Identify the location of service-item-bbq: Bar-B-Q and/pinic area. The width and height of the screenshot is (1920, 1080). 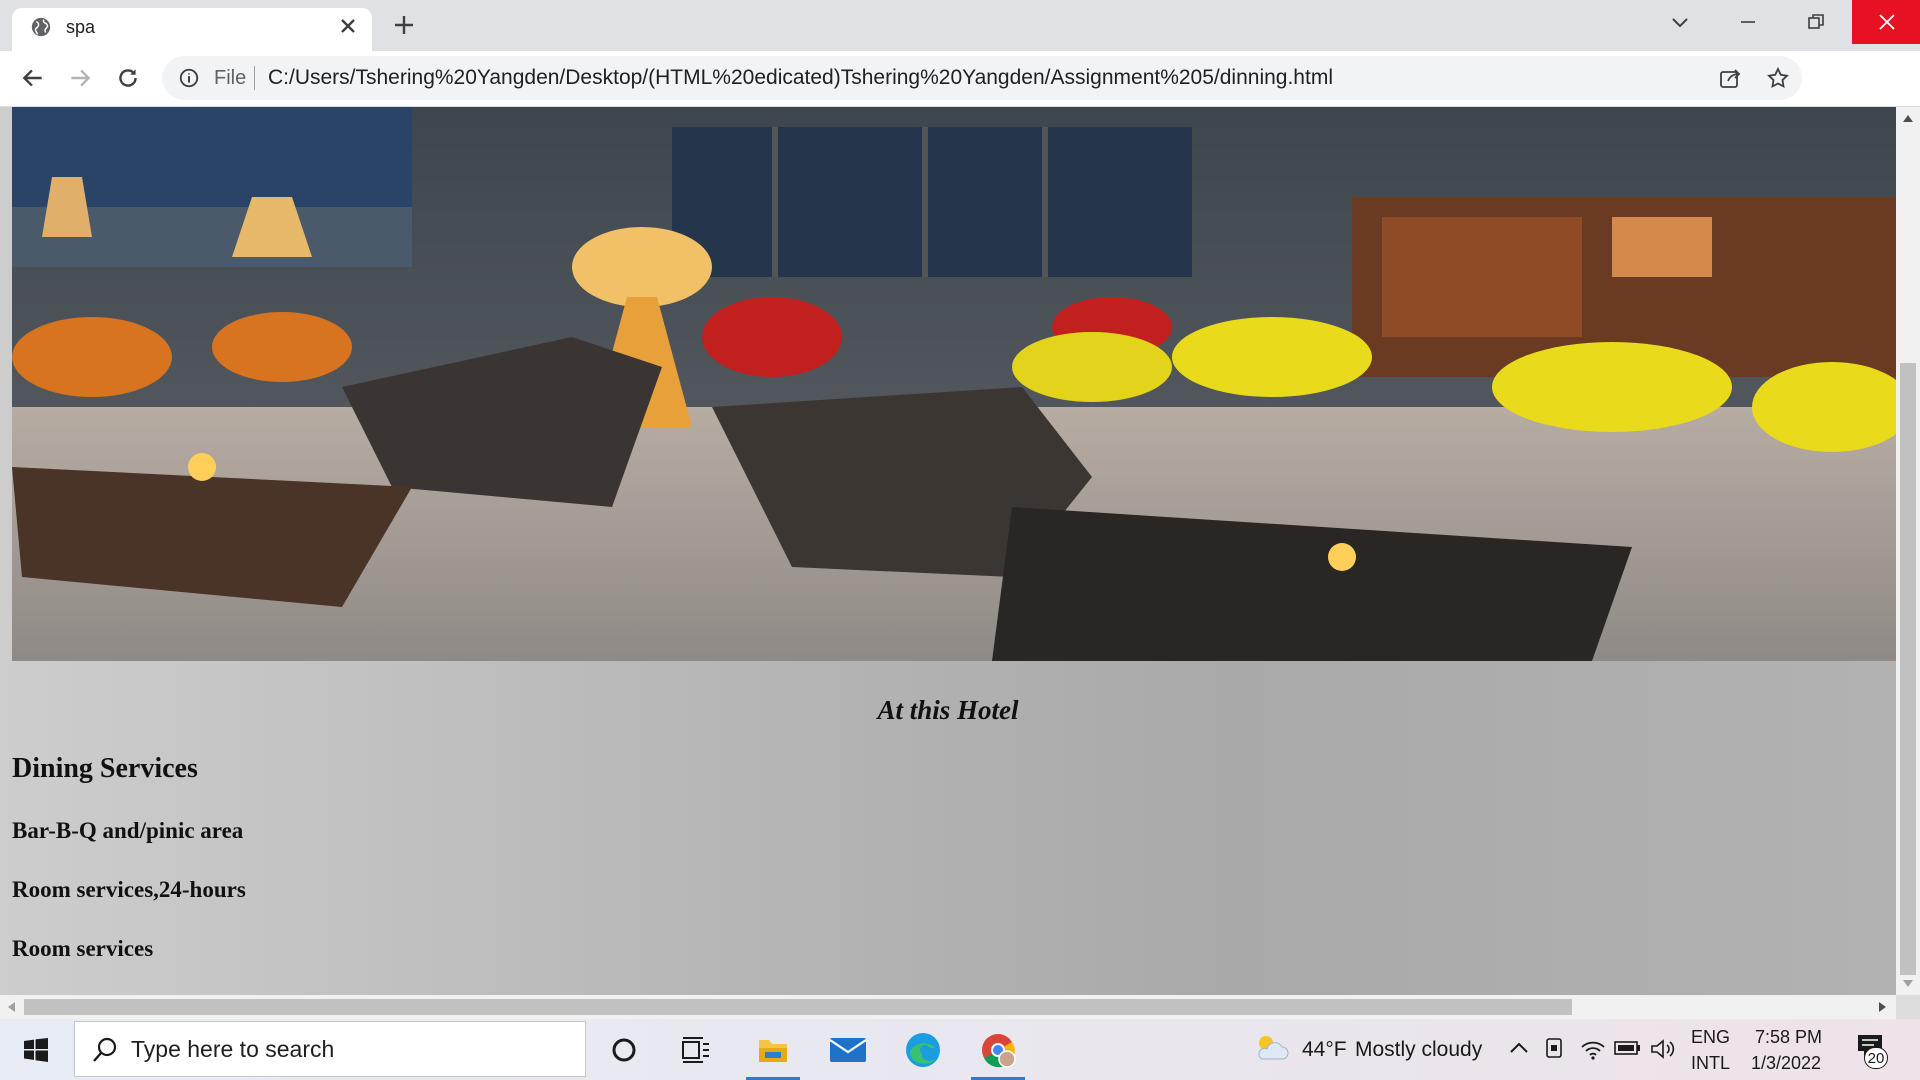
(128, 830).